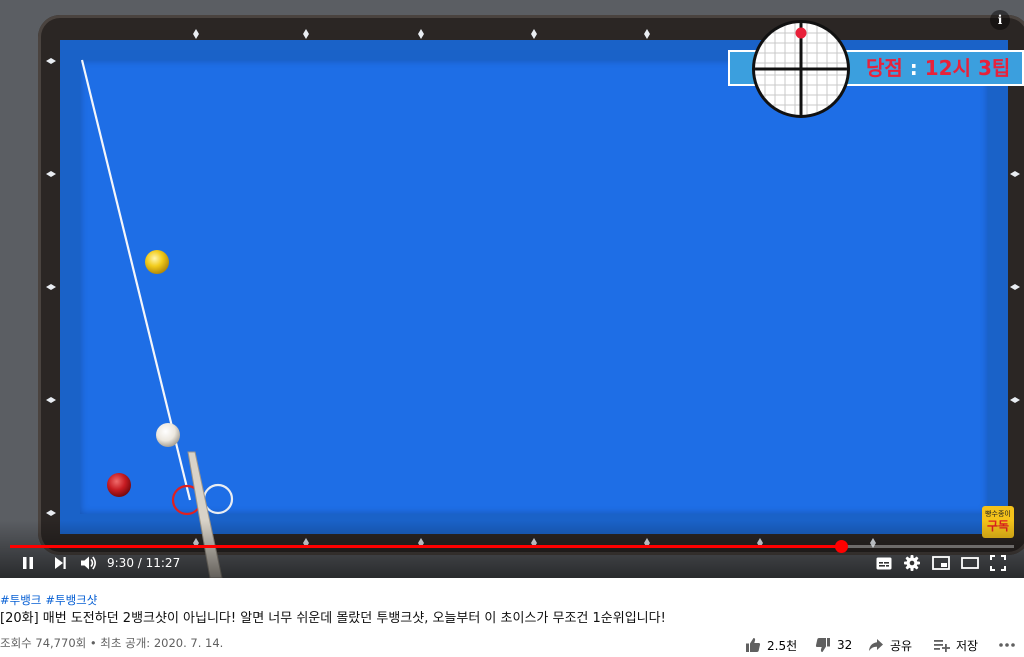  What do you see at coordinates (884, 68) in the screenshot?
I see `aim-label: 당점` at bounding box center [884, 68].